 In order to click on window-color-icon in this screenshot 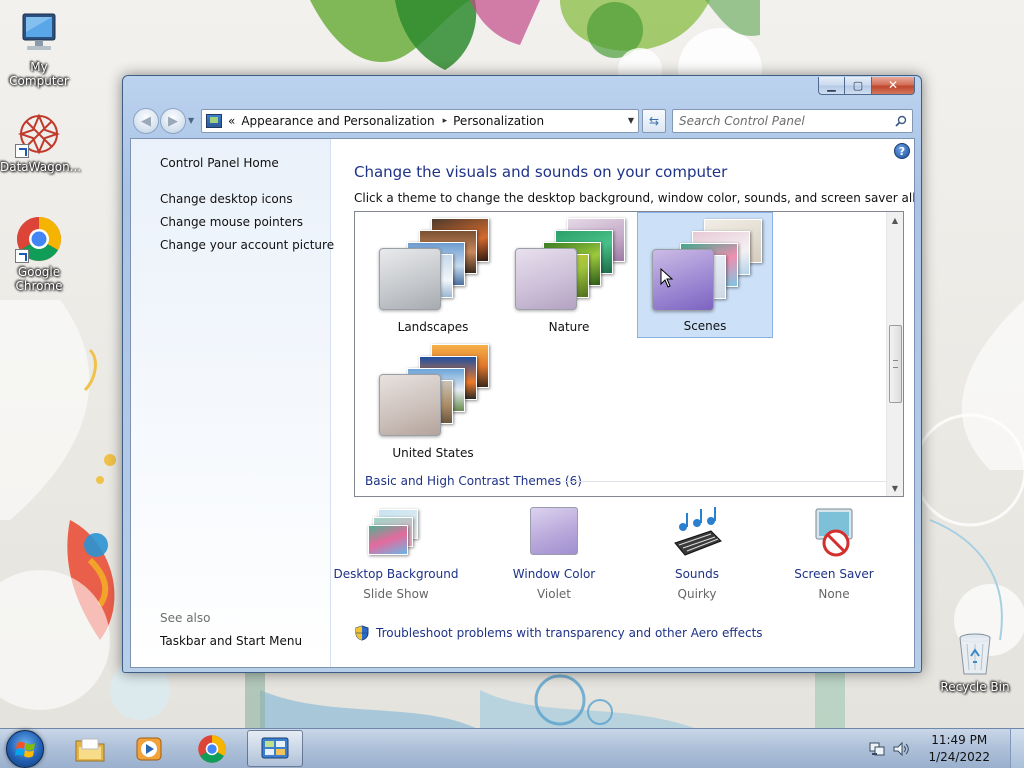, I will do `click(554, 533)`.